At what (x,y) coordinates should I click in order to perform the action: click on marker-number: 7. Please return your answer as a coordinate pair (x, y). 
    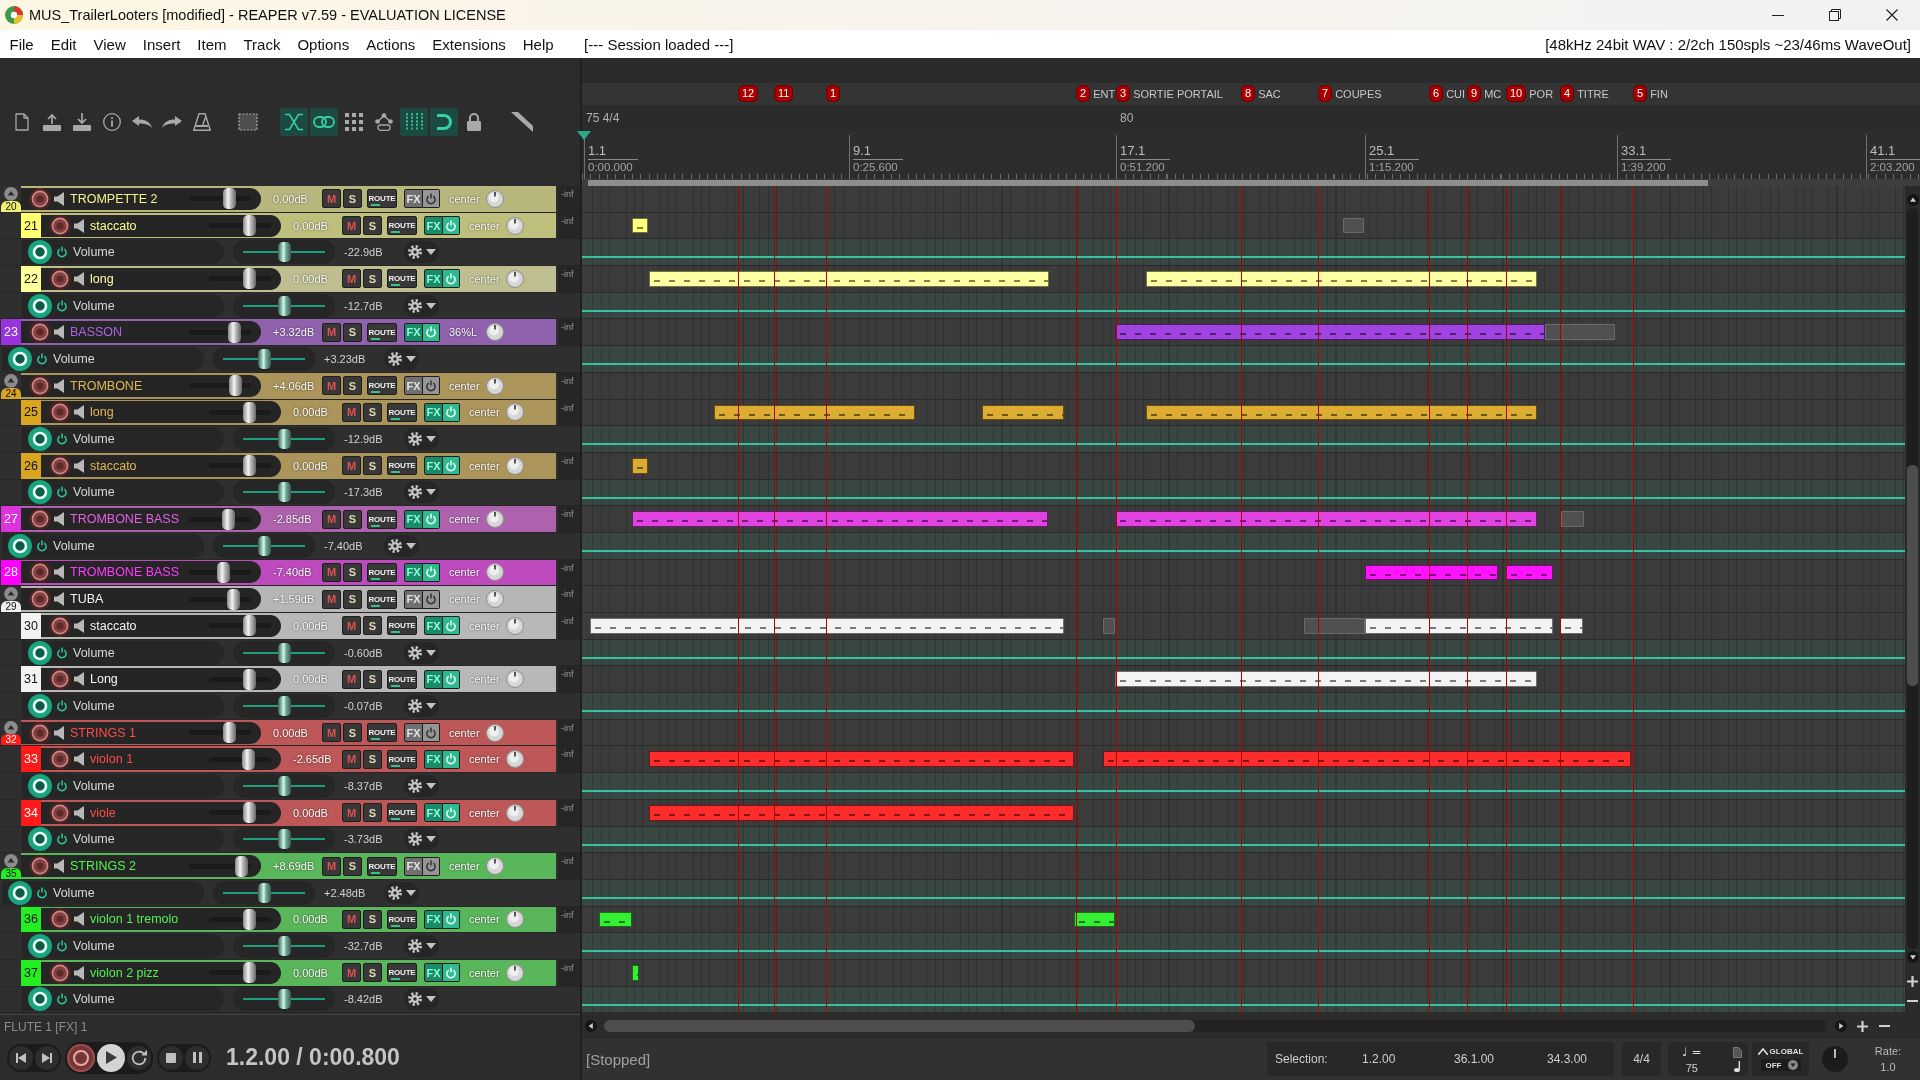
    Looking at the image, I should click on (1325, 93).